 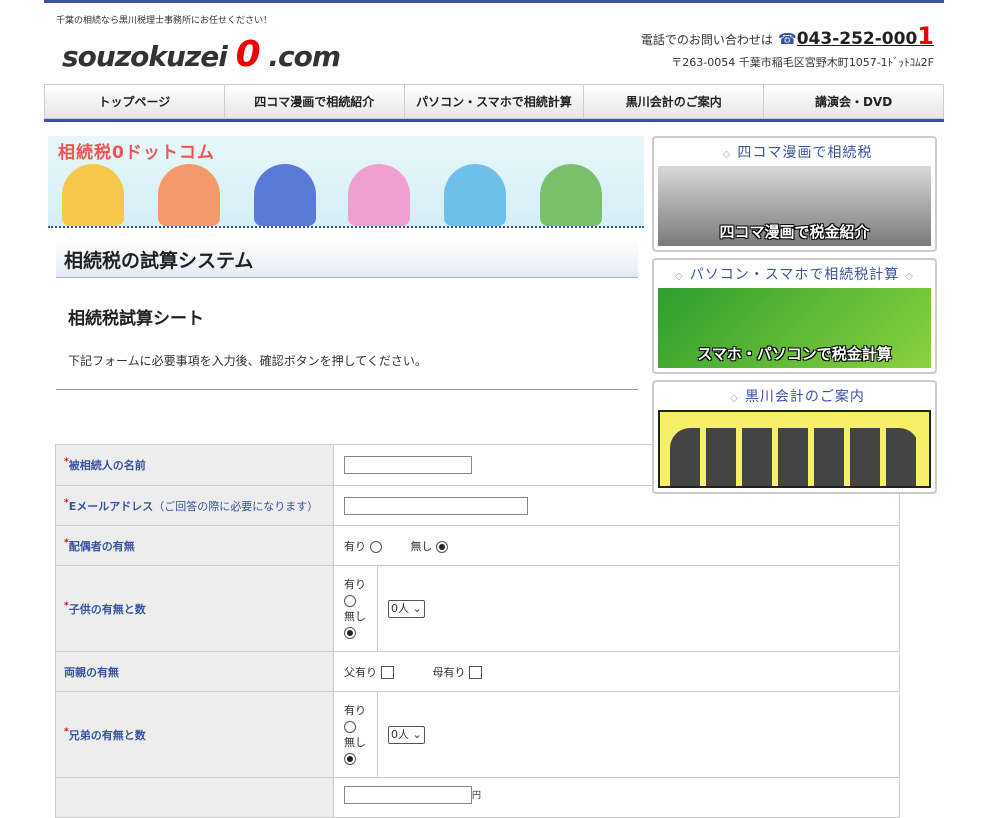 What do you see at coordinates (194, 734) in the screenshot?
I see `form-label: *兄弟の有無と数` at bounding box center [194, 734].